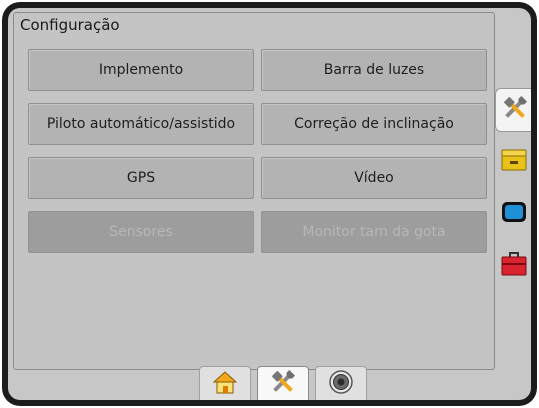 The width and height of the screenshot is (539, 408). What do you see at coordinates (141, 232) in the screenshot?
I see `sensores-button: Sensores` at bounding box center [141, 232].